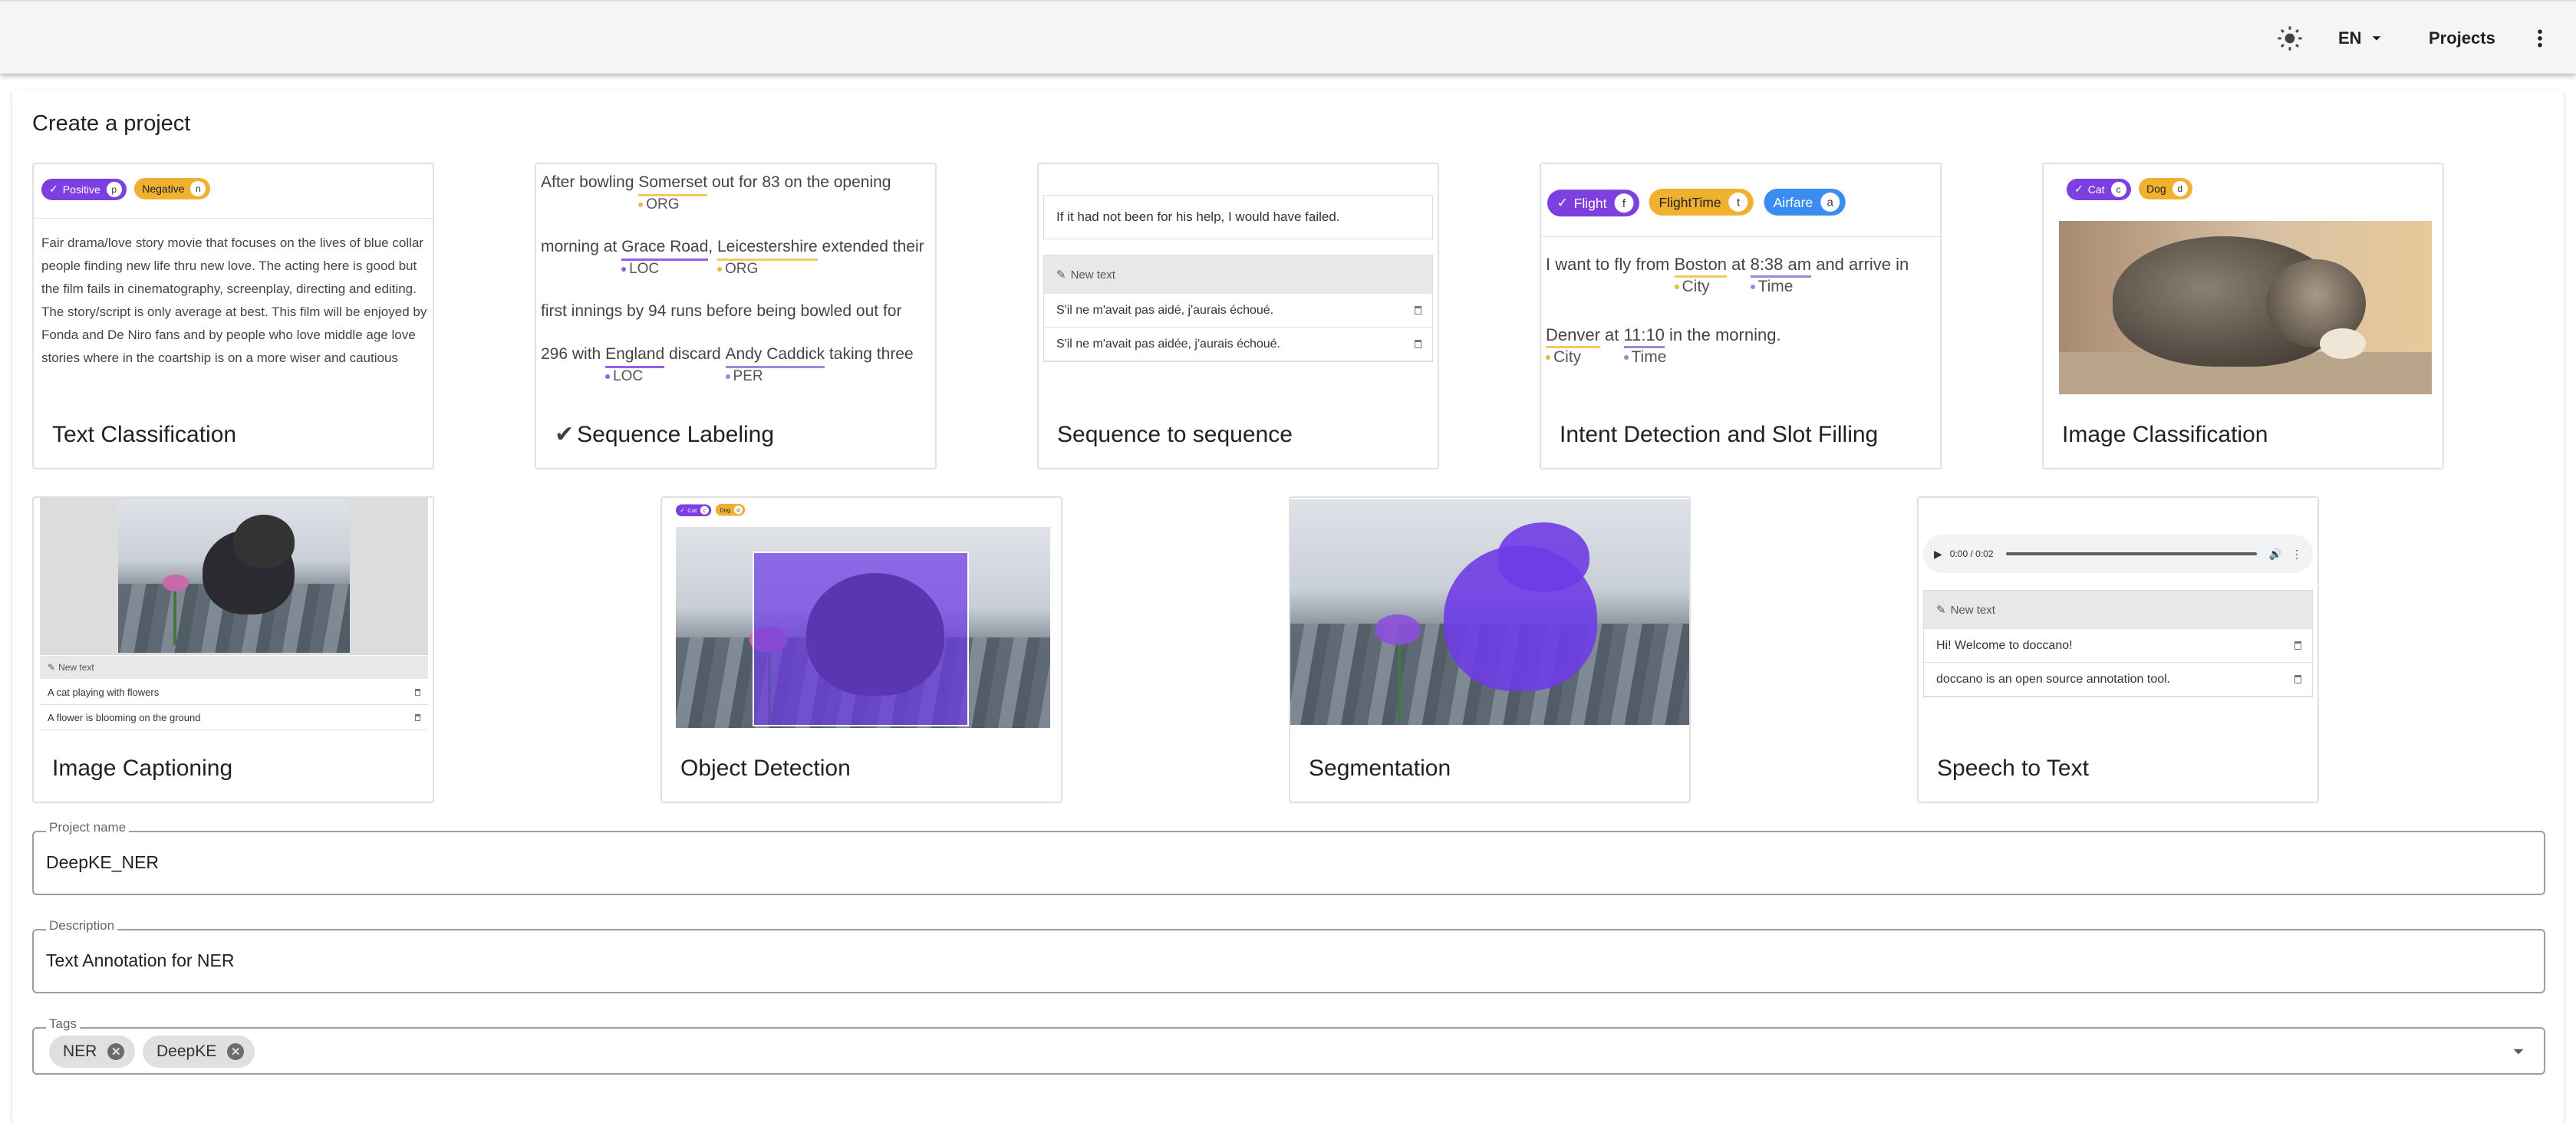 The height and width of the screenshot is (1123, 2576). I want to click on entity-time: 8:38 am Time, so click(1781, 275).